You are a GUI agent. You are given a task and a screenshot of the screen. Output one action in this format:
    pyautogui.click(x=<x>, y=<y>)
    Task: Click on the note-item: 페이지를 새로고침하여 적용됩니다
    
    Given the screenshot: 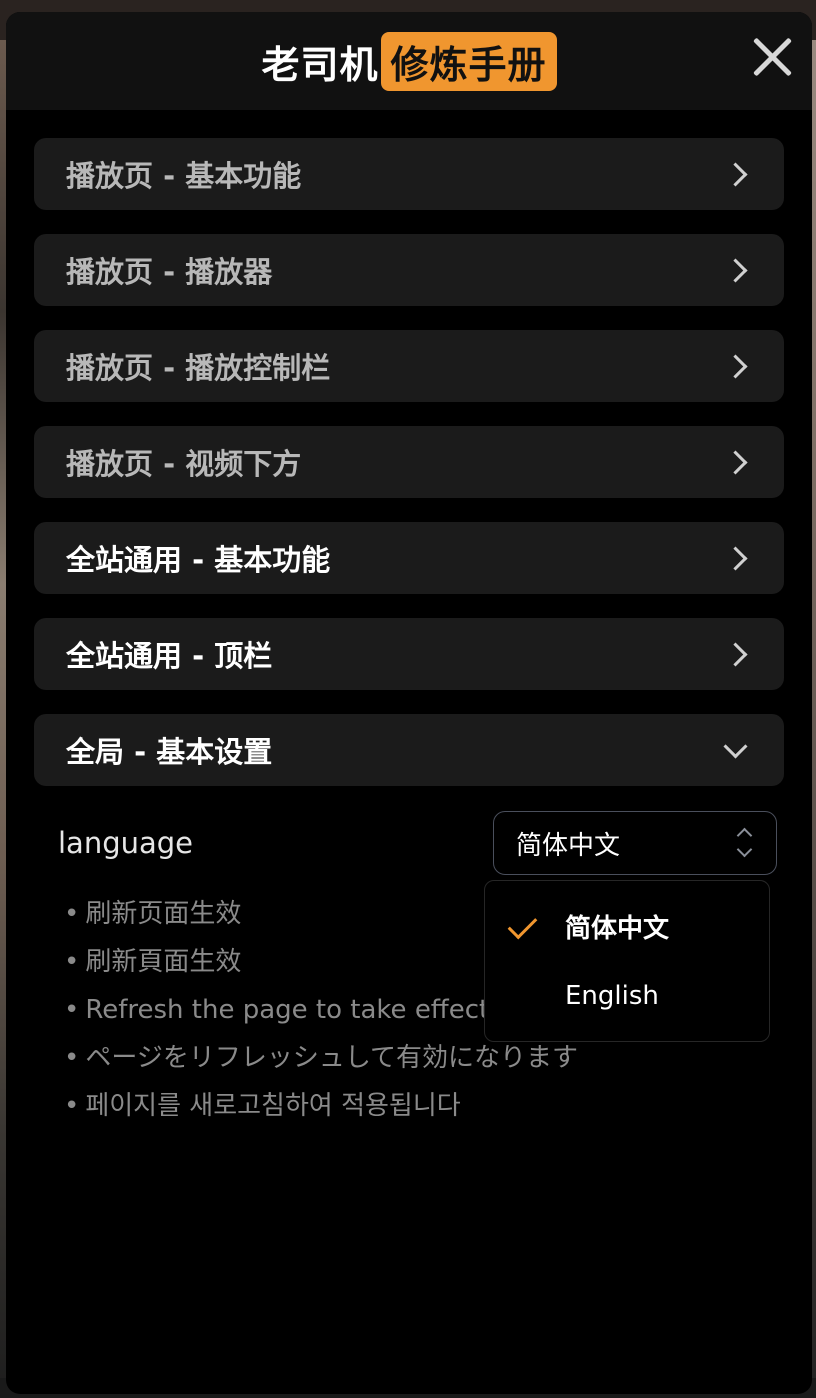 What is the action you would take?
    pyautogui.click(x=414, y=1106)
    